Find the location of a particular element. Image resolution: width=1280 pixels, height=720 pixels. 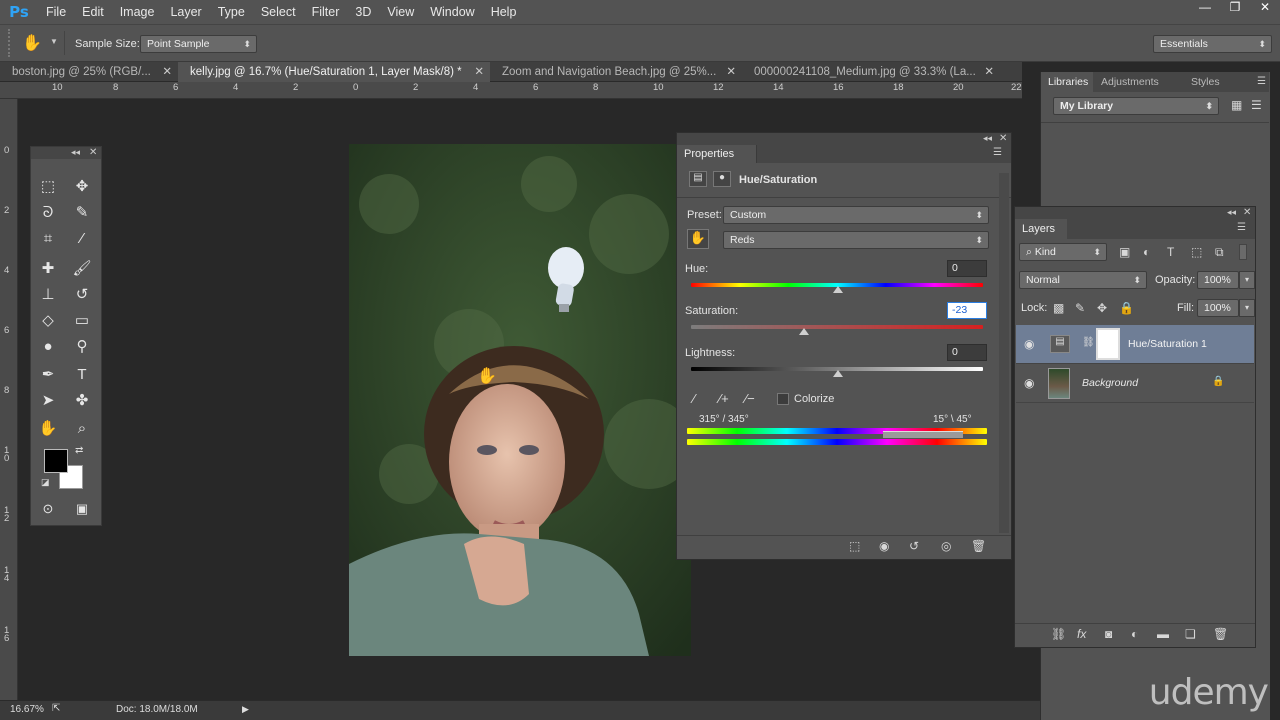

filter-adjustment-icon: ◐ is located at coordinates (1146, 252).